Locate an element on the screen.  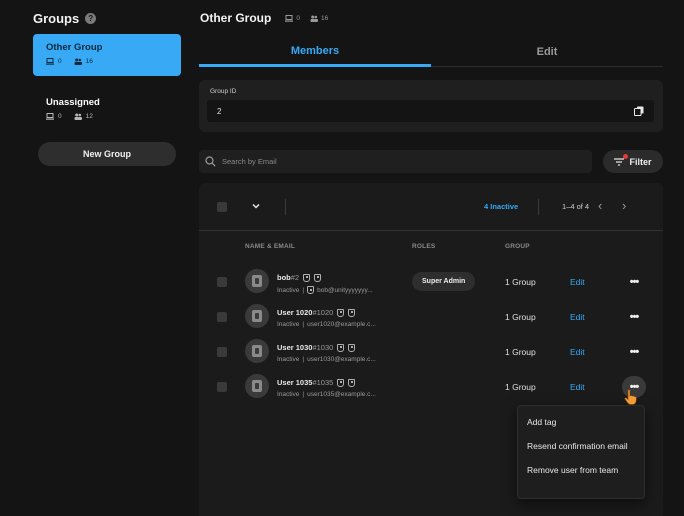
chevron-left-icon: ‹ is located at coordinates (603, 206).